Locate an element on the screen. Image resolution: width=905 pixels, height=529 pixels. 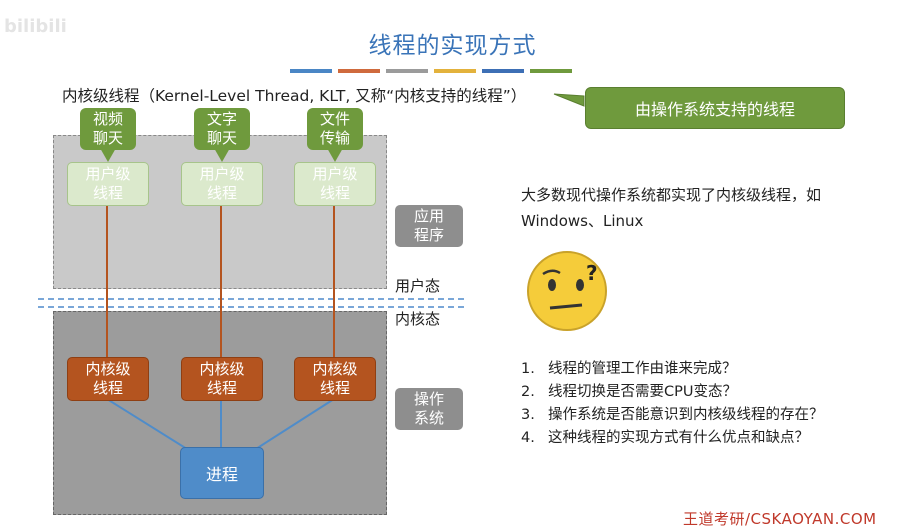
question-text: 线程的管理工作由谁来完成？ is located at coordinates (642, 369).